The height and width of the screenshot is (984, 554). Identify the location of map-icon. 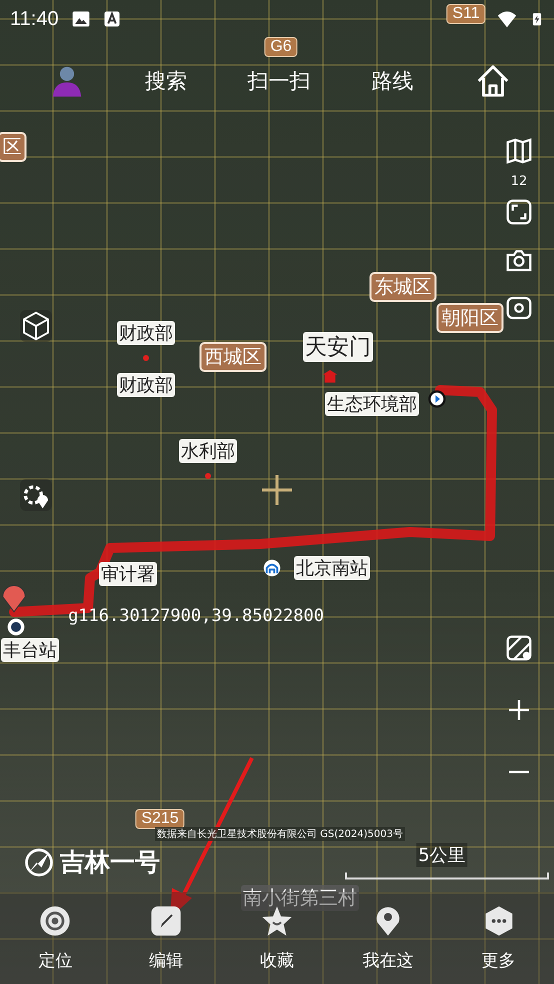
(519, 151).